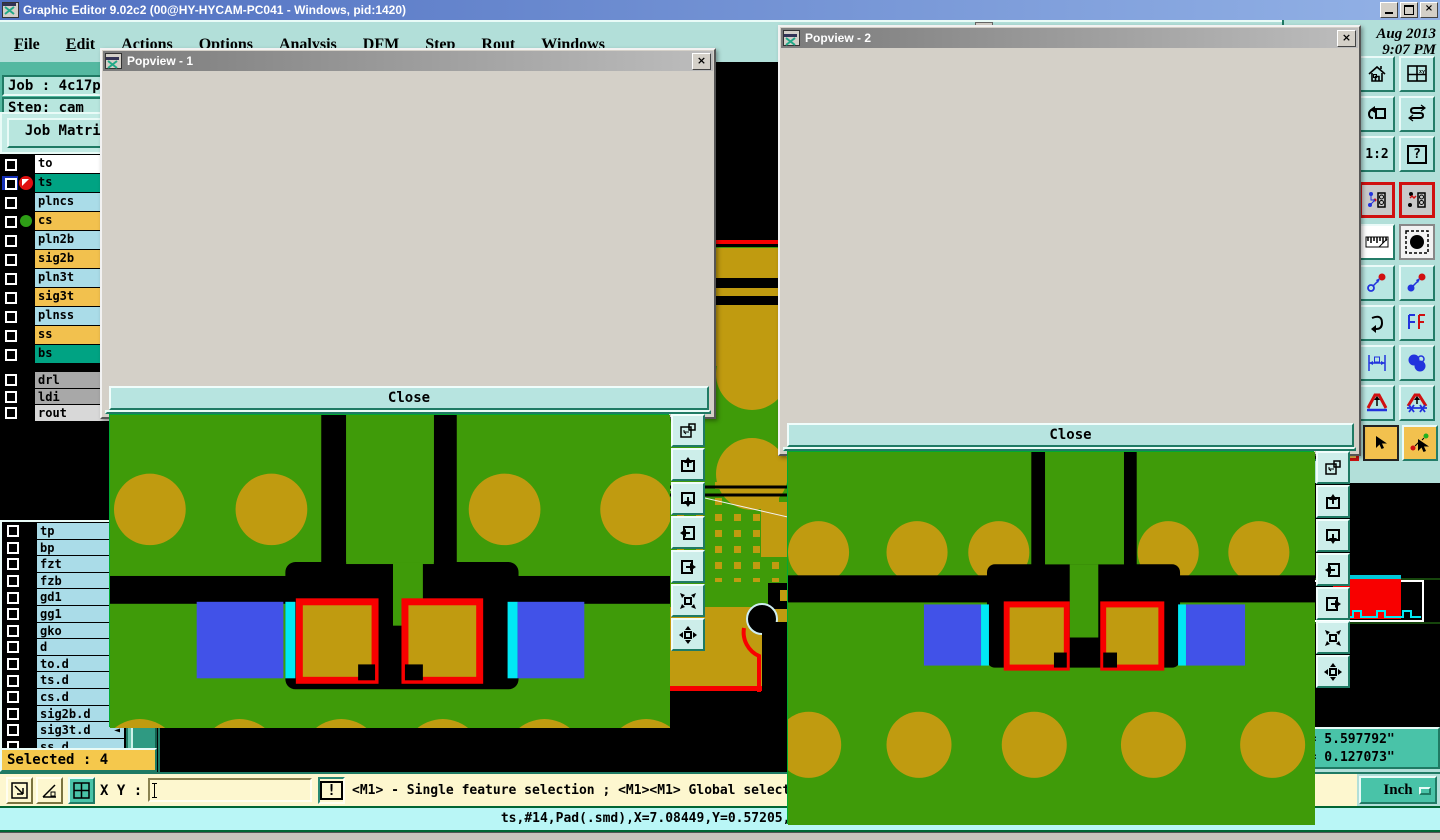 This screenshot has height=840, width=1440. I want to click on help-button: ?, so click(1417, 154).